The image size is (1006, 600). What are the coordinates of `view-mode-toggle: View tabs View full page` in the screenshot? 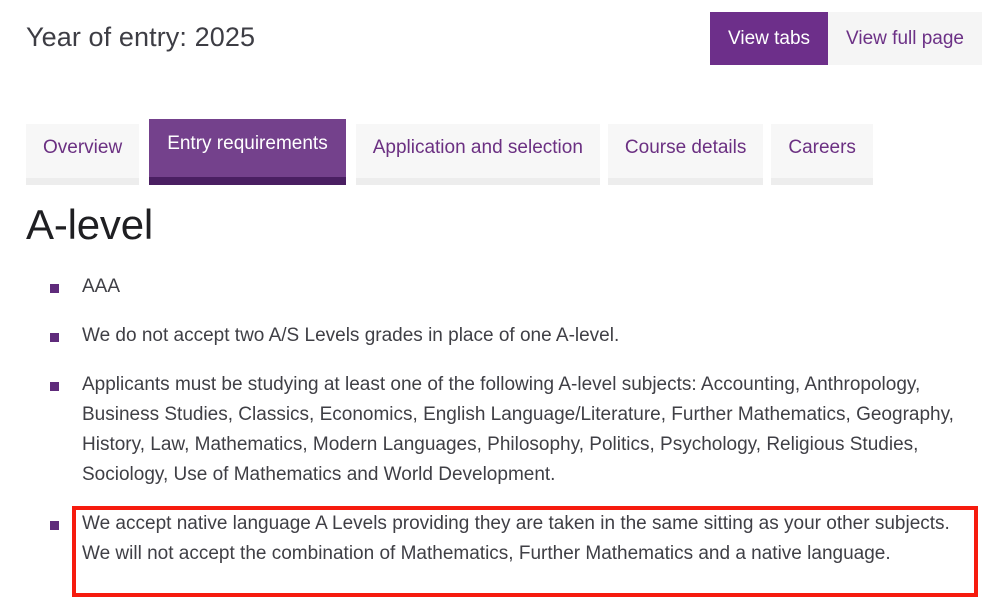 It's located at (846, 38).